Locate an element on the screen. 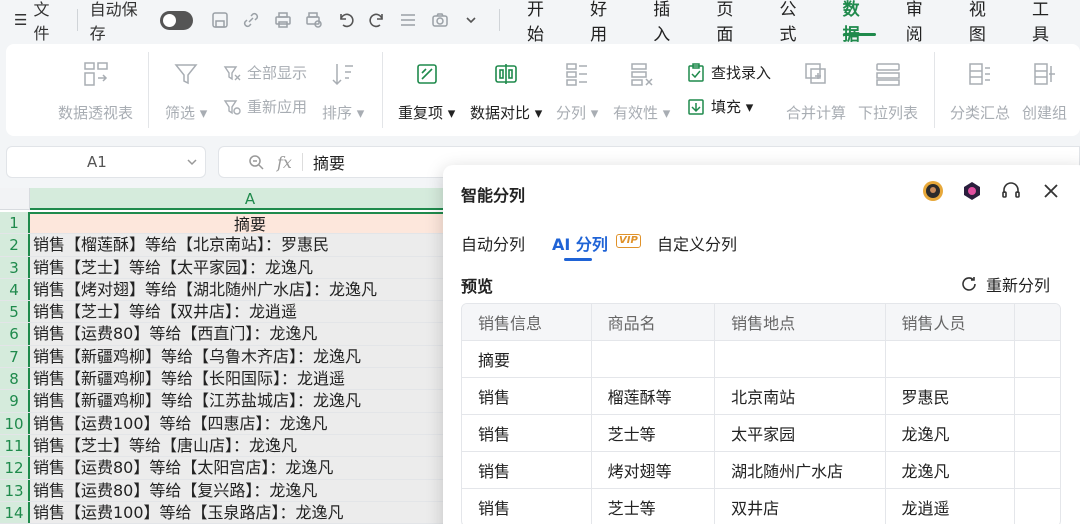 The height and width of the screenshot is (524, 1080). show-all-button: 全部显示 is located at coordinates (264, 72).